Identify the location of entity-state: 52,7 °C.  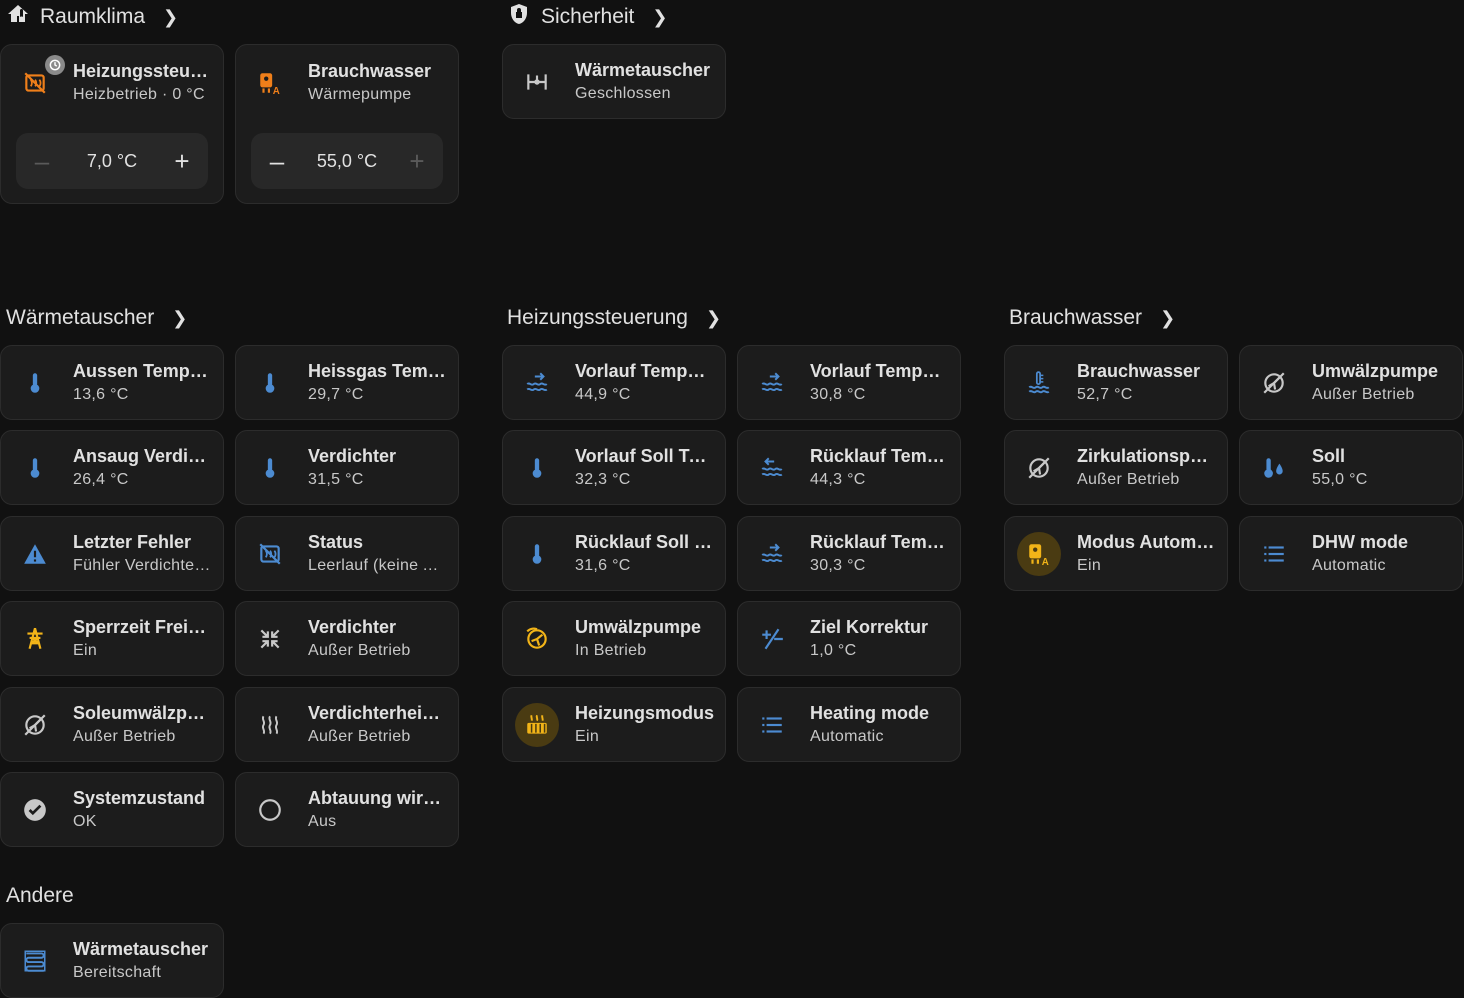
(1105, 394).